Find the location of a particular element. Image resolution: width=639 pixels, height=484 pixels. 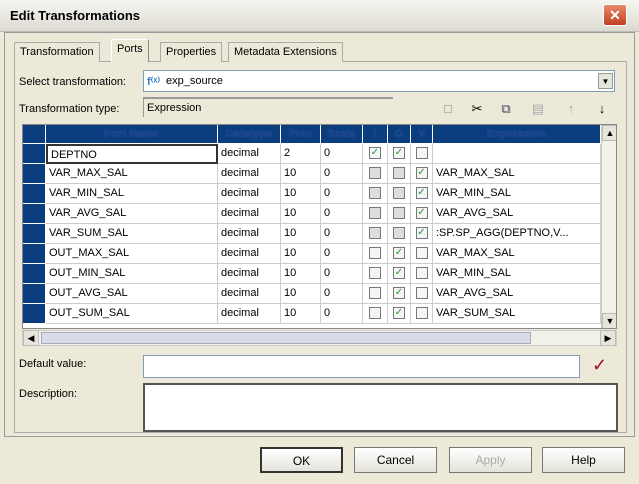

default-value-input is located at coordinates (361, 366).